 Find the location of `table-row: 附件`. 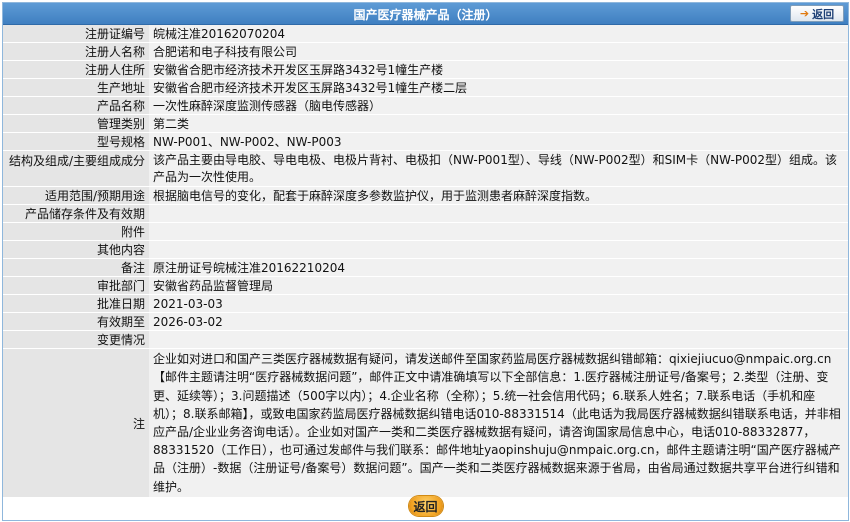

table-row: 附件 is located at coordinates (425, 231).